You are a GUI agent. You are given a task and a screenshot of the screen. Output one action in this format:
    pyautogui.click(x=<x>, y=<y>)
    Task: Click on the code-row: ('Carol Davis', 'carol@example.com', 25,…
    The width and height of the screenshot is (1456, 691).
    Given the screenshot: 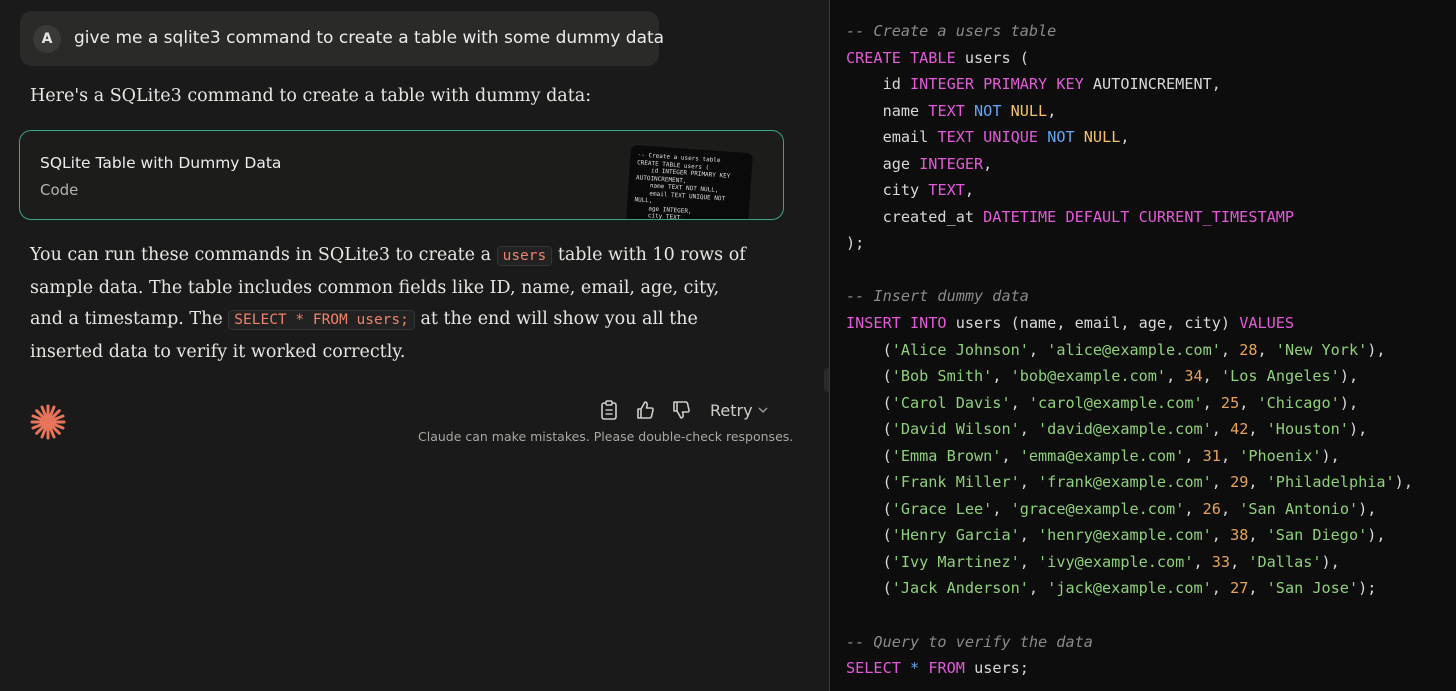 What is the action you would take?
    pyautogui.click(x=1102, y=402)
    